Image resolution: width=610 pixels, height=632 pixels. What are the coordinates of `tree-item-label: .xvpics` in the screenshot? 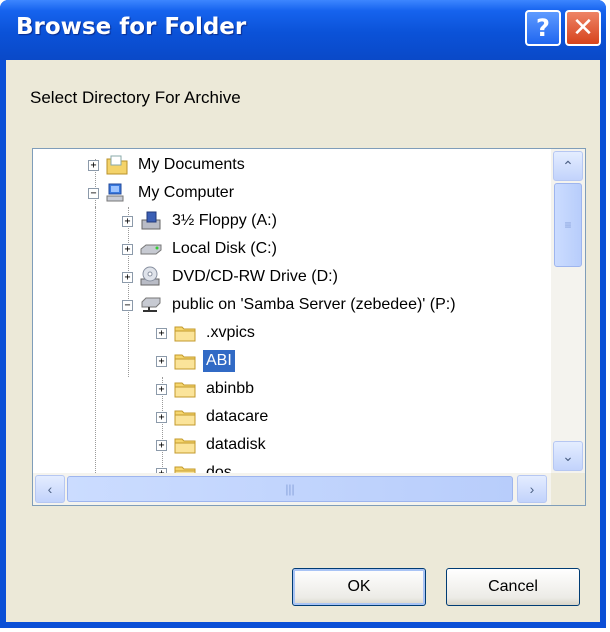 It's located at (230, 332).